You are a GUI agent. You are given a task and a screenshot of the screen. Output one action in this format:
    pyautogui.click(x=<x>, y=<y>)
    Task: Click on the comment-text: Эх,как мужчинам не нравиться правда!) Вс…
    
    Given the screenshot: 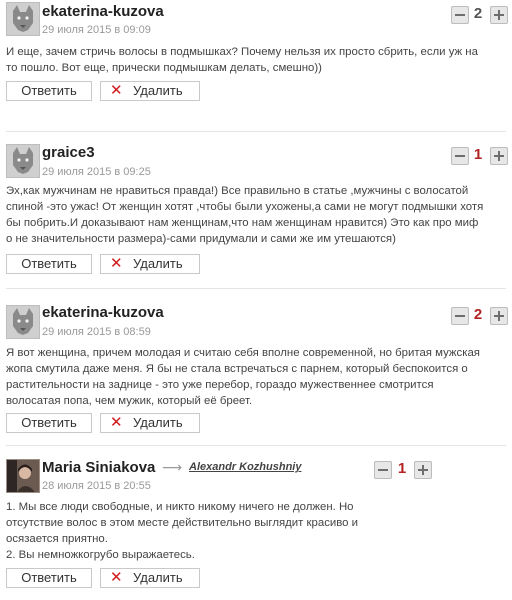 What is the action you would take?
    pyautogui.click(x=245, y=215)
    